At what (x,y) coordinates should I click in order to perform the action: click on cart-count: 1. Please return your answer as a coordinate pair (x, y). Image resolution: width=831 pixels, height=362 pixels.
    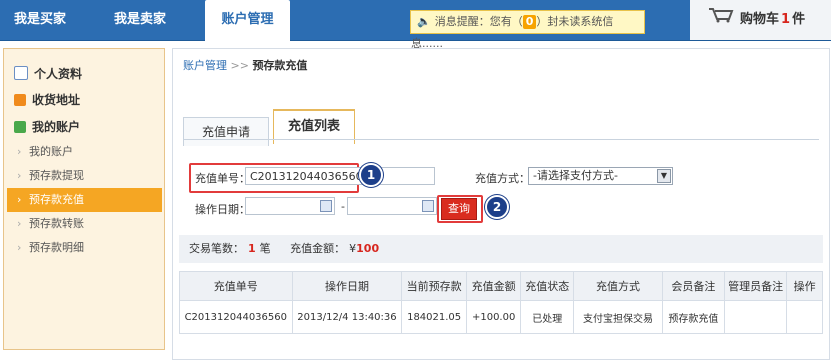
    Looking at the image, I should click on (786, 19).